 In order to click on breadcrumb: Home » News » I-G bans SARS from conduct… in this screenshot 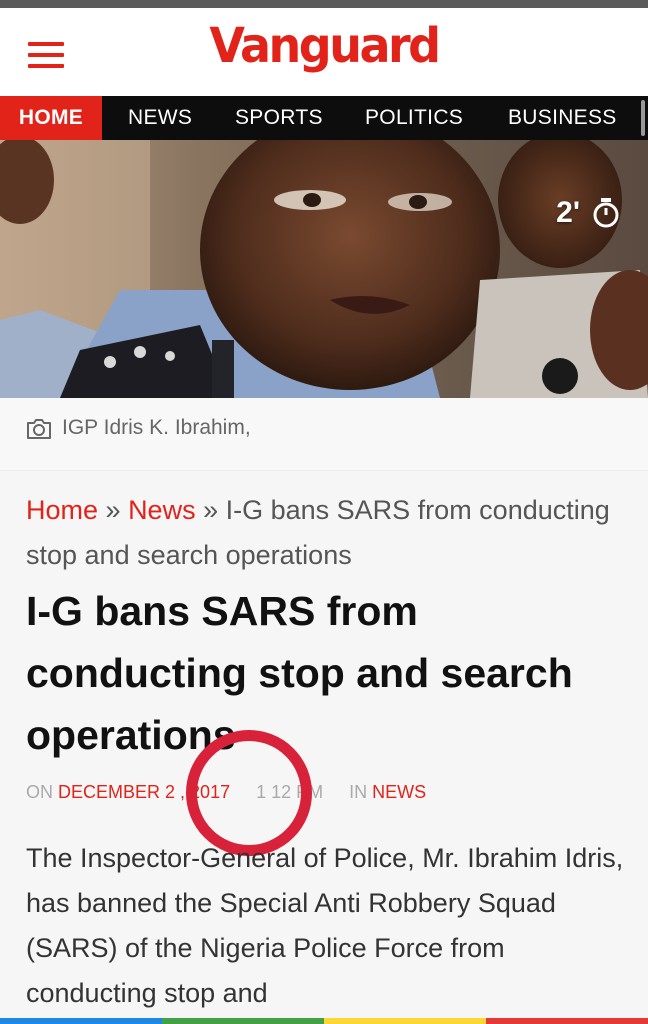, I will do `click(326, 533)`.